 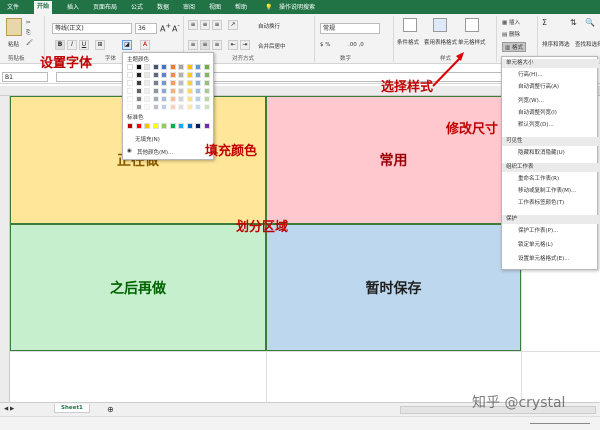 What do you see at coordinates (350, 28) in the screenshot?
I see `number-format-select: 常规` at bounding box center [350, 28].